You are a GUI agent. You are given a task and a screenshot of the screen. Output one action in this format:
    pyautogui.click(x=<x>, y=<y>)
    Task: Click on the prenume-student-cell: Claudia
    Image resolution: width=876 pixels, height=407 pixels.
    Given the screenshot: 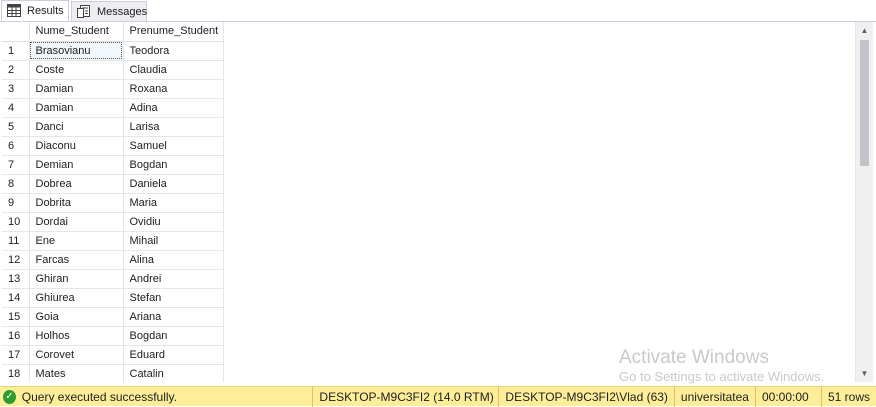 What is the action you would take?
    pyautogui.click(x=173, y=70)
    